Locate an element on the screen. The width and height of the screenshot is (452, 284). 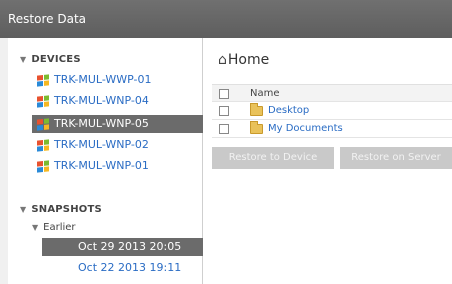
table-header: Name is located at coordinates (332, 93).